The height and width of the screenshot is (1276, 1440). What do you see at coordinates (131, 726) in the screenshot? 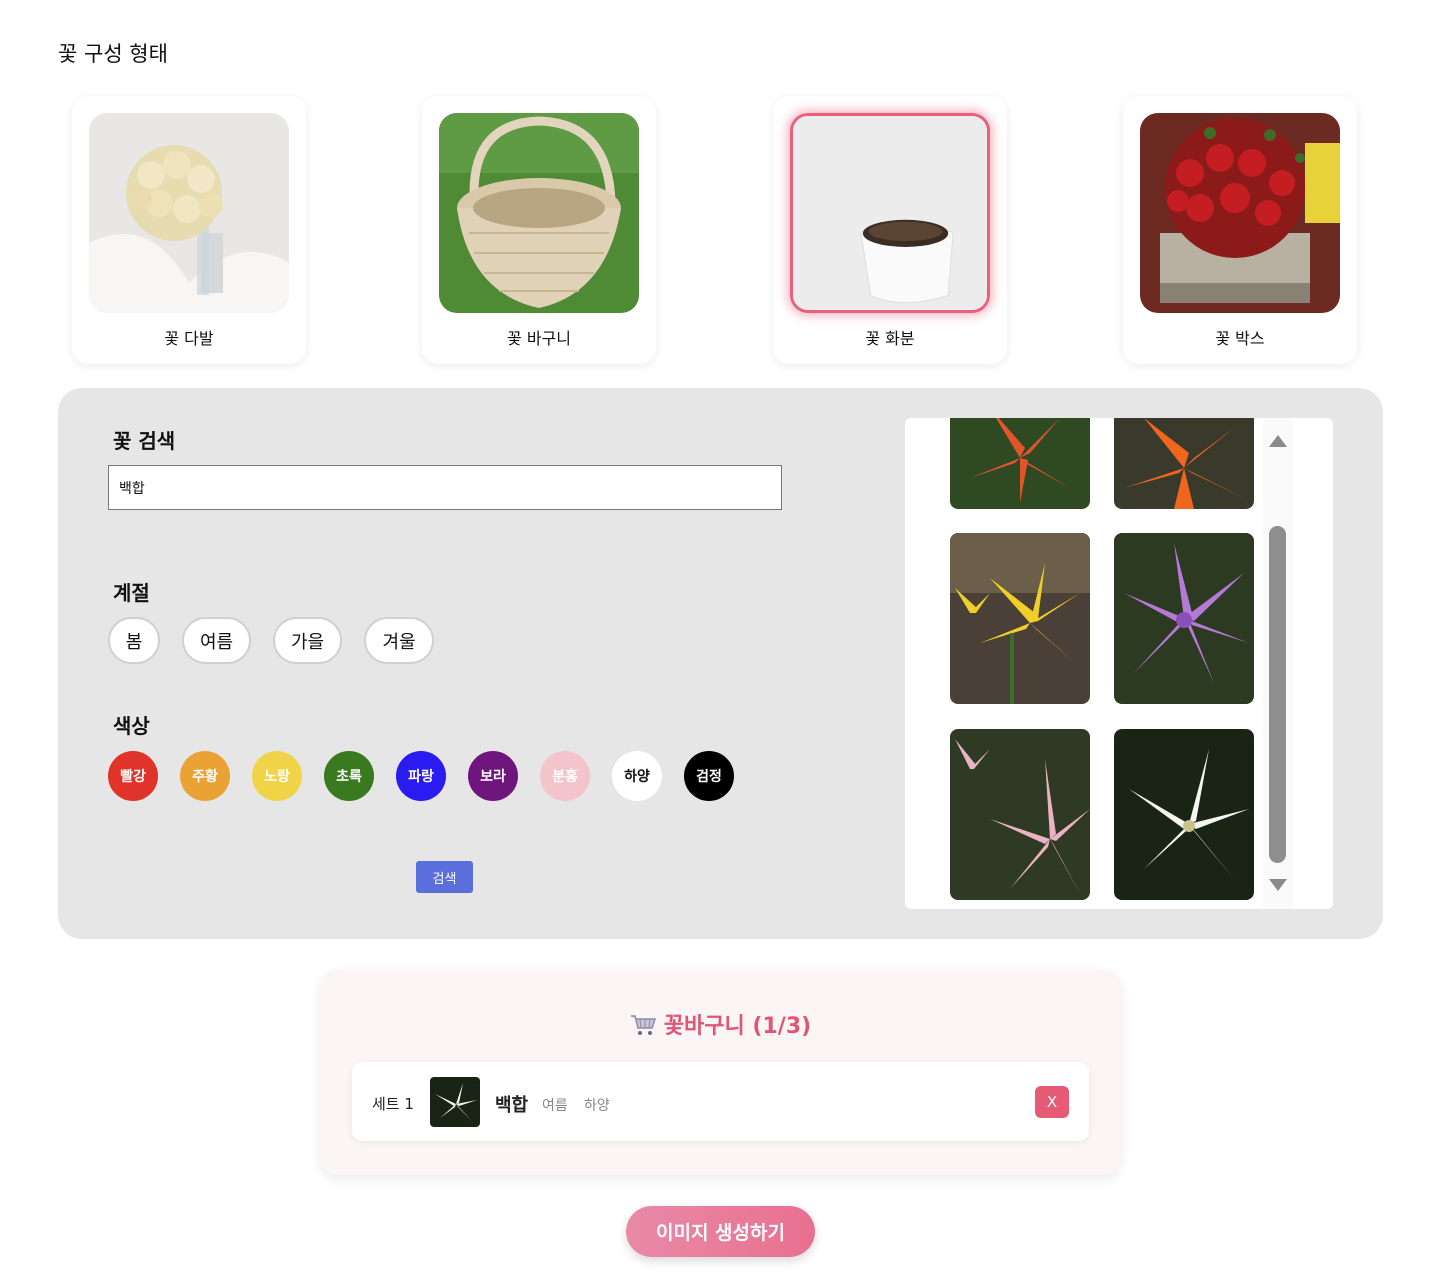
I see `color-label: 색상` at bounding box center [131, 726].